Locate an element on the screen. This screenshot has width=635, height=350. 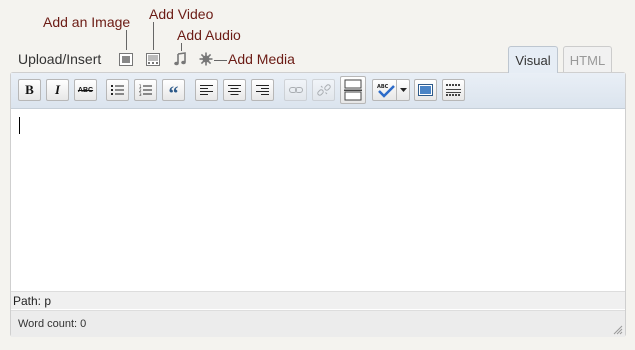
blockquote-icon: “ is located at coordinates (173, 94).